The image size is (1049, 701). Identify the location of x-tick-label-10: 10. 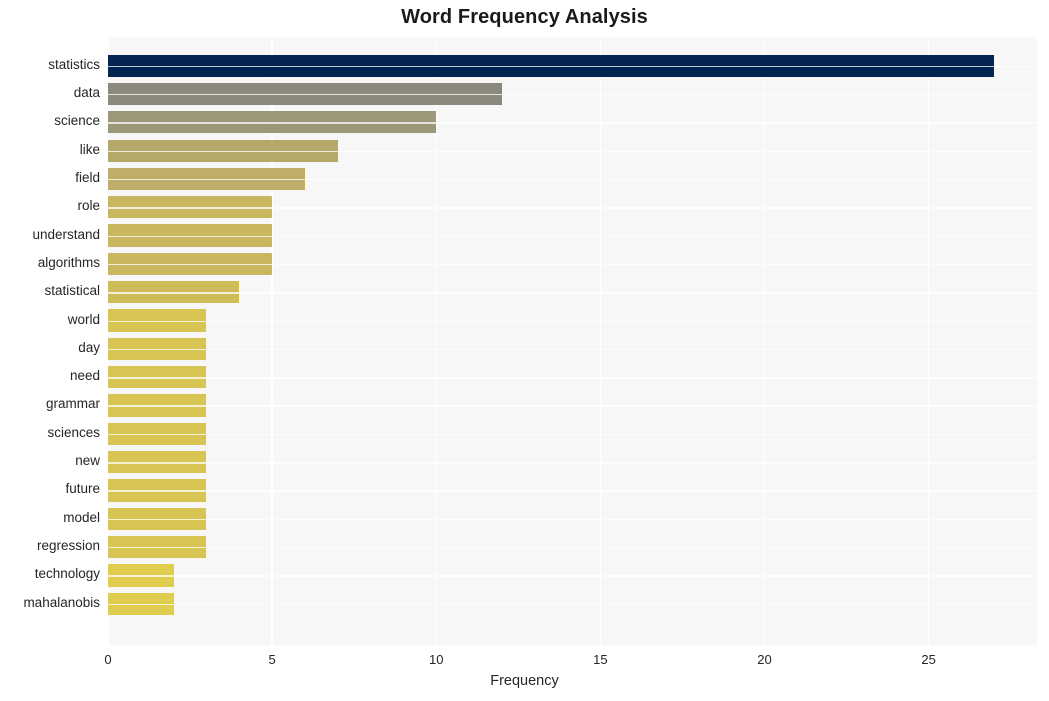
(436, 659).